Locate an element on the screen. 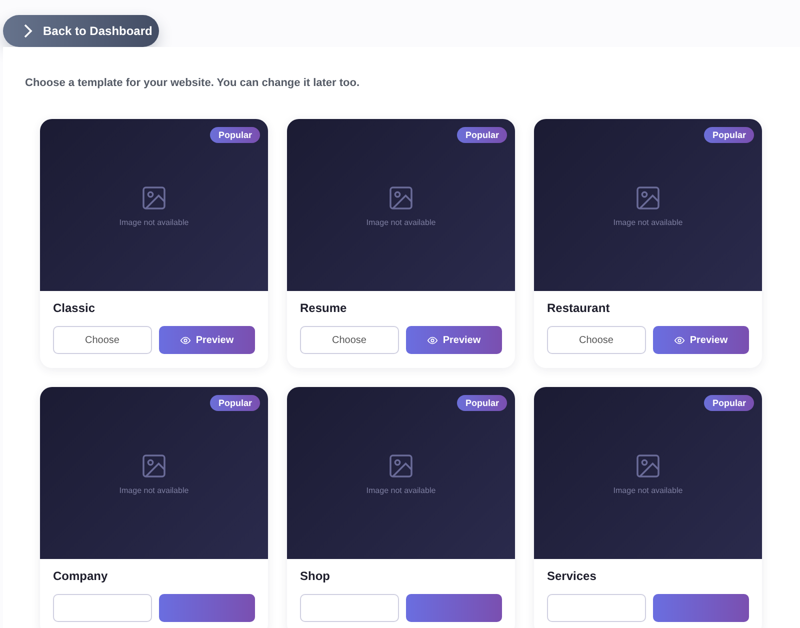 The image size is (800, 628). template-title: Resume is located at coordinates (324, 308).